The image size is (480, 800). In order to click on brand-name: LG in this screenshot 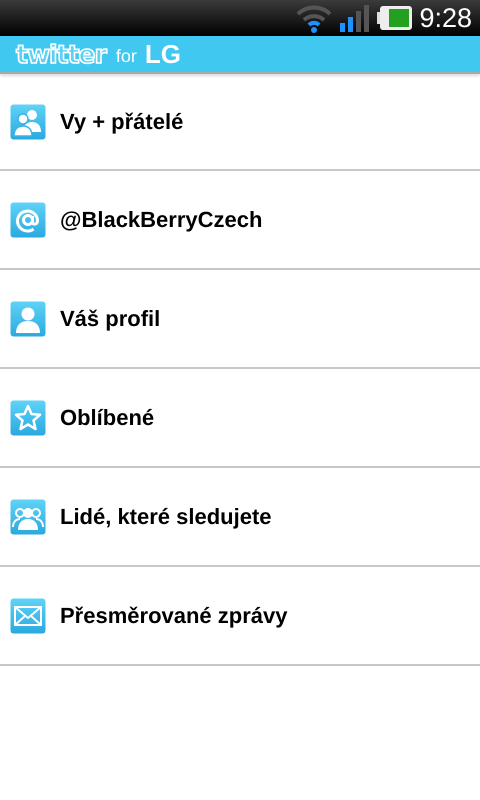, I will do `click(162, 54)`.